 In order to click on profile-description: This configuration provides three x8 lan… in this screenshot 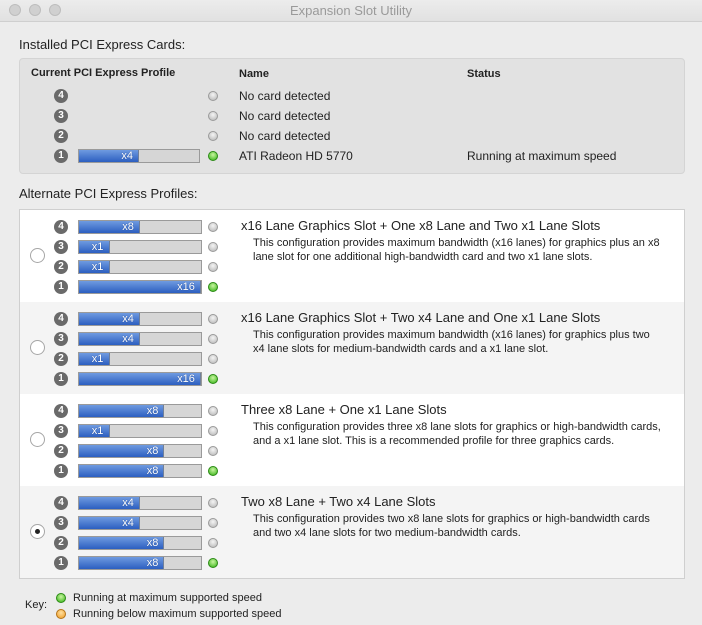, I will do `click(457, 434)`.